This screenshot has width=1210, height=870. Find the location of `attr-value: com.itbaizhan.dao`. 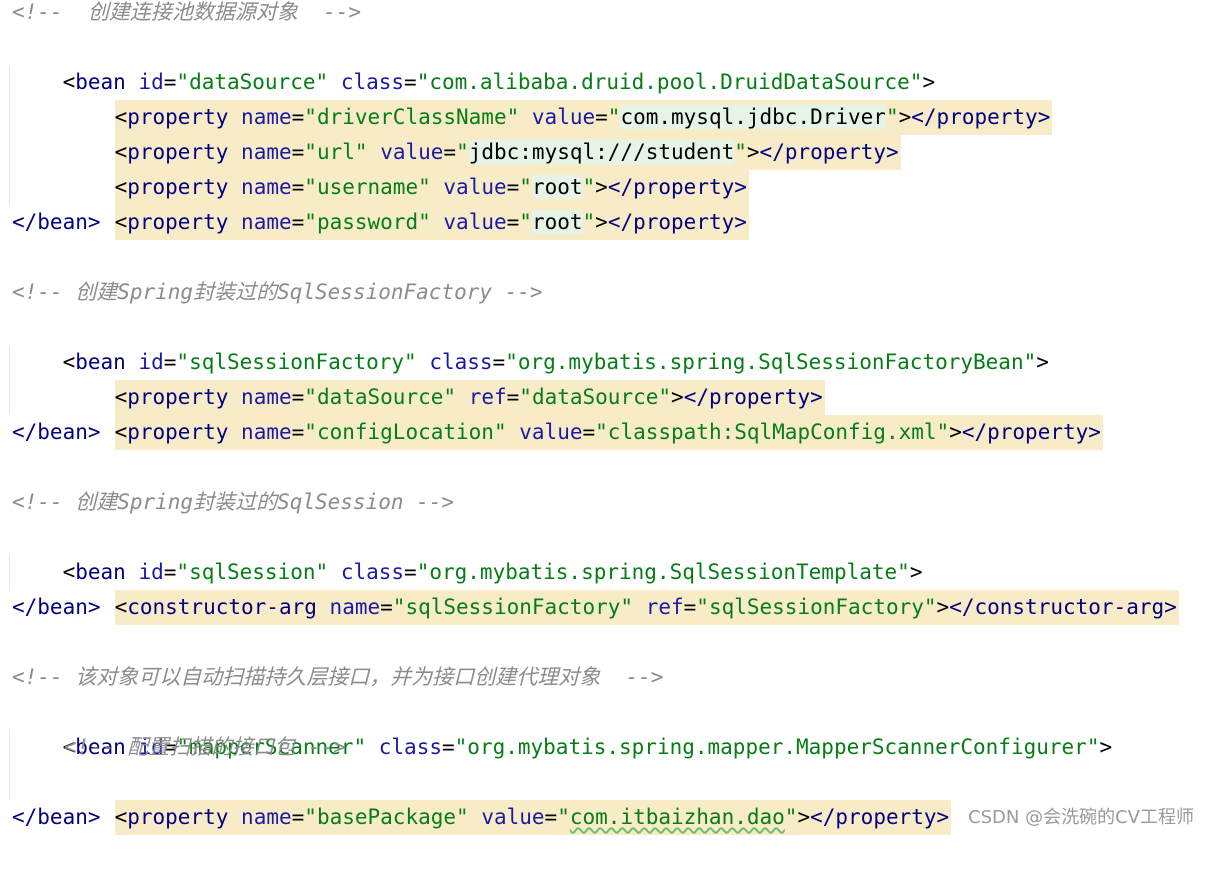

attr-value: com.itbaizhan.dao is located at coordinates (677, 817).